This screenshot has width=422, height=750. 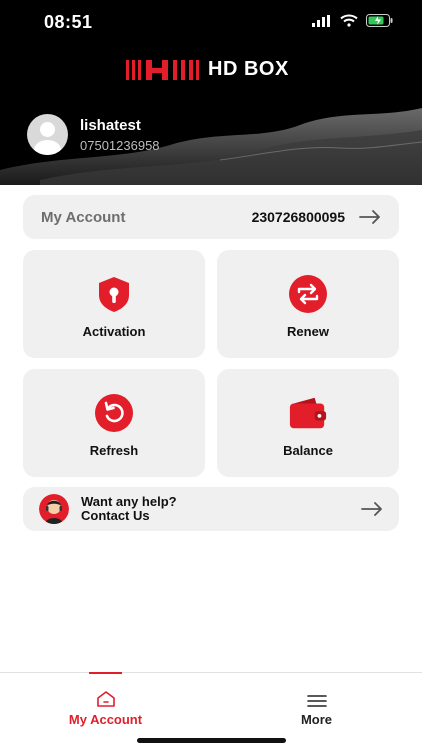 I want to click on user-profile: lishatest 07501236958, so click(x=93, y=134).